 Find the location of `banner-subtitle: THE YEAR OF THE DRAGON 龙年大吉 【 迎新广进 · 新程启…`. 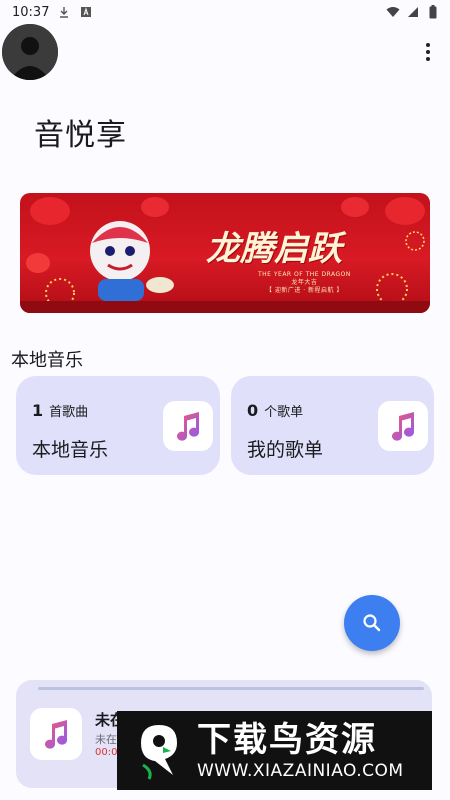

banner-subtitle: THE YEAR OF THE DRAGON 龙年大吉 【 迎新广进 · 新程启… is located at coordinates (304, 283).